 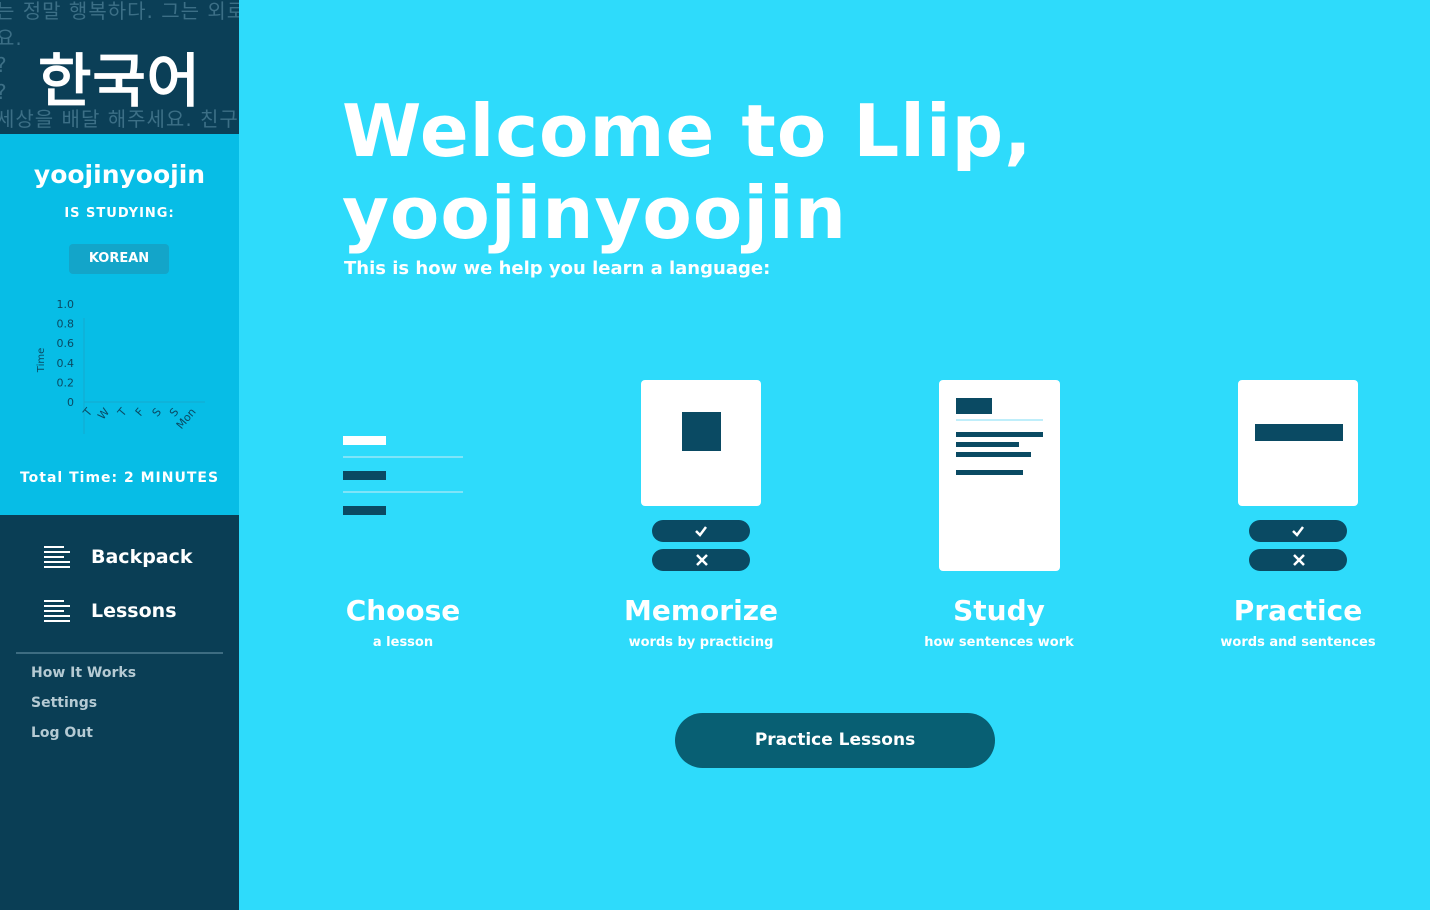 I want to click on step-memorize-title: Memorize, so click(x=701, y=610).